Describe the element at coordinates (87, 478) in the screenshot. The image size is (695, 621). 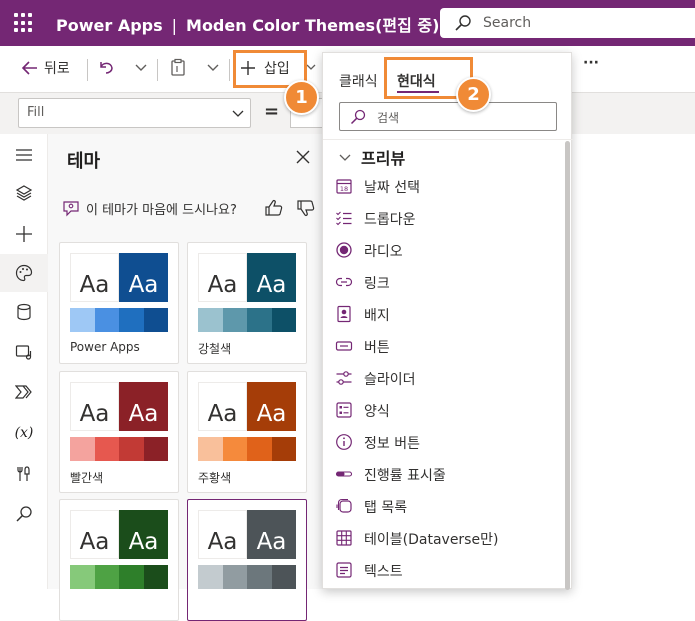
I see `theme-name: 빨간색` at that location.